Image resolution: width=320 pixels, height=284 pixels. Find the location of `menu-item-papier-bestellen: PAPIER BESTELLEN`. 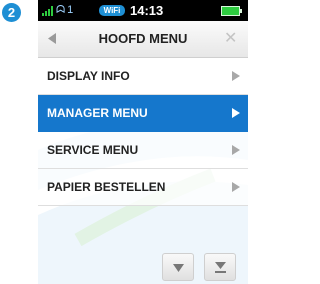

menu-item-papier-bestellen: PAPIER BESTELLEN is located at coordinates (143, 187).